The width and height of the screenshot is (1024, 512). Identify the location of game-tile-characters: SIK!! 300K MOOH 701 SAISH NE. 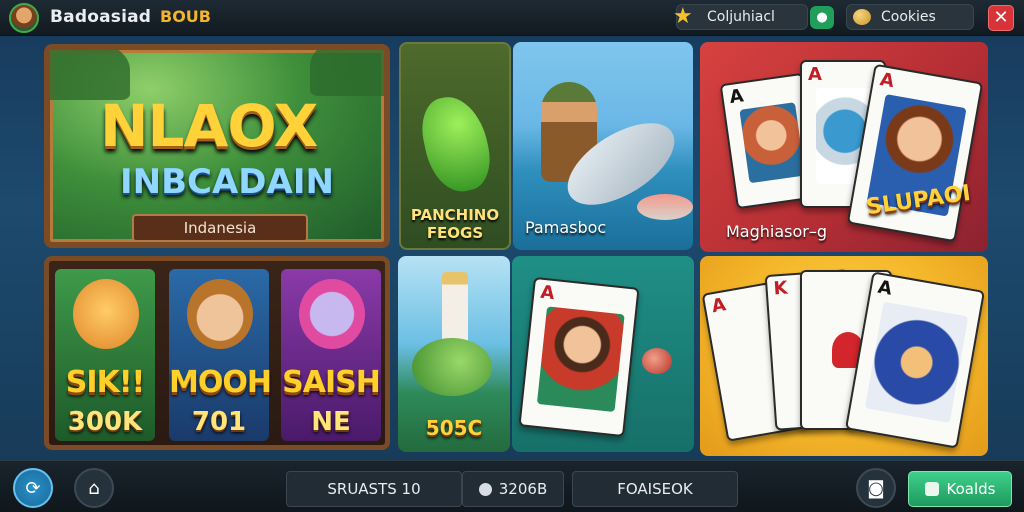
(217, 353).